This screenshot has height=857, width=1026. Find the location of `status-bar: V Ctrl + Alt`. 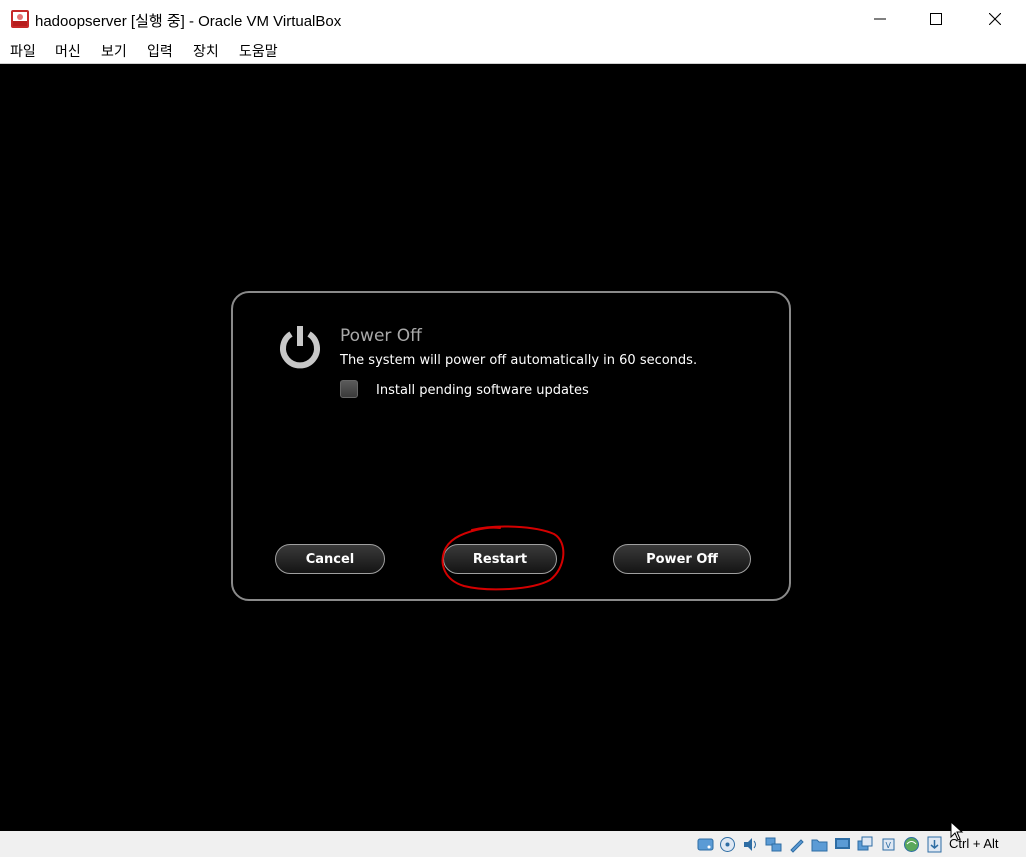

status-bar: V Ctrl + Alt is located at coordinates (513, 844).